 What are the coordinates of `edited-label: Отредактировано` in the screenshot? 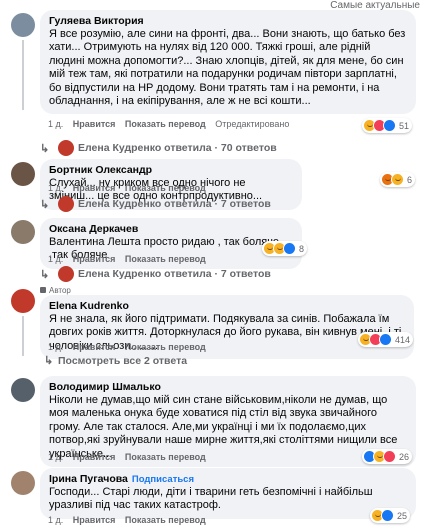 It's located at (252, 124).